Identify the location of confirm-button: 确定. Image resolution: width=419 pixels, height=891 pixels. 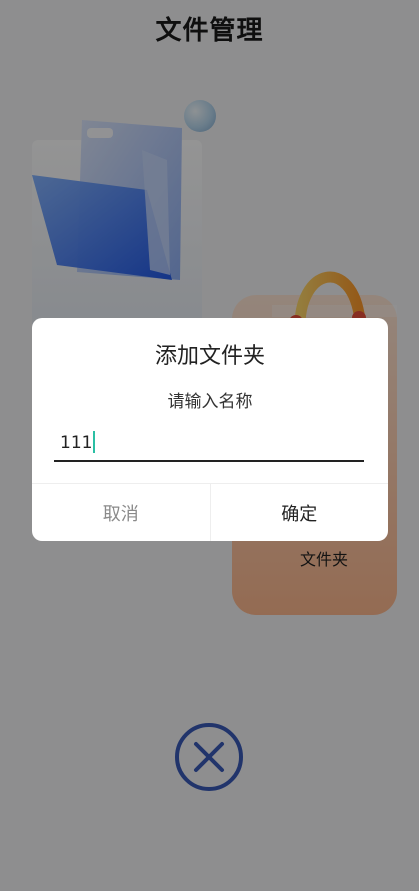
(300, 512).